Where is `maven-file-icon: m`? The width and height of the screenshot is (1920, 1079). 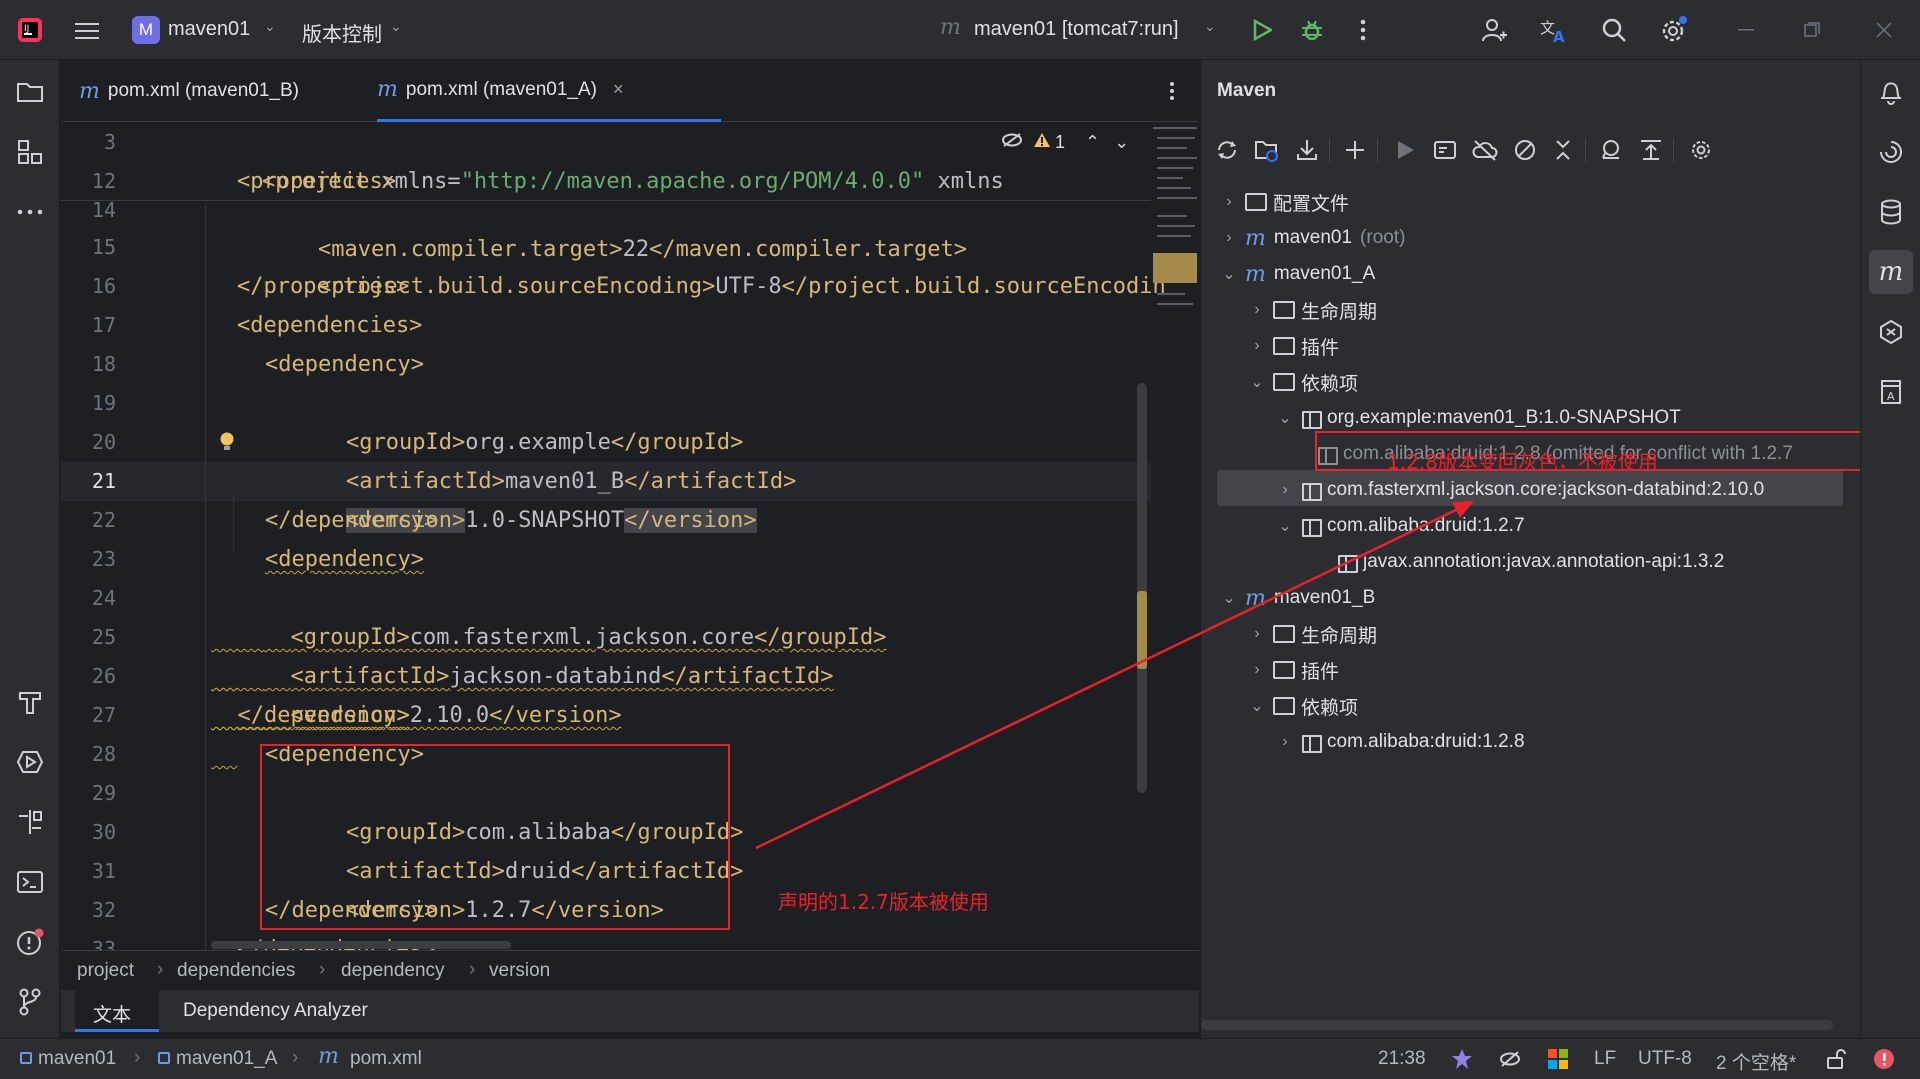
maven-file-icon: m is located at coordinates (328, 1056).